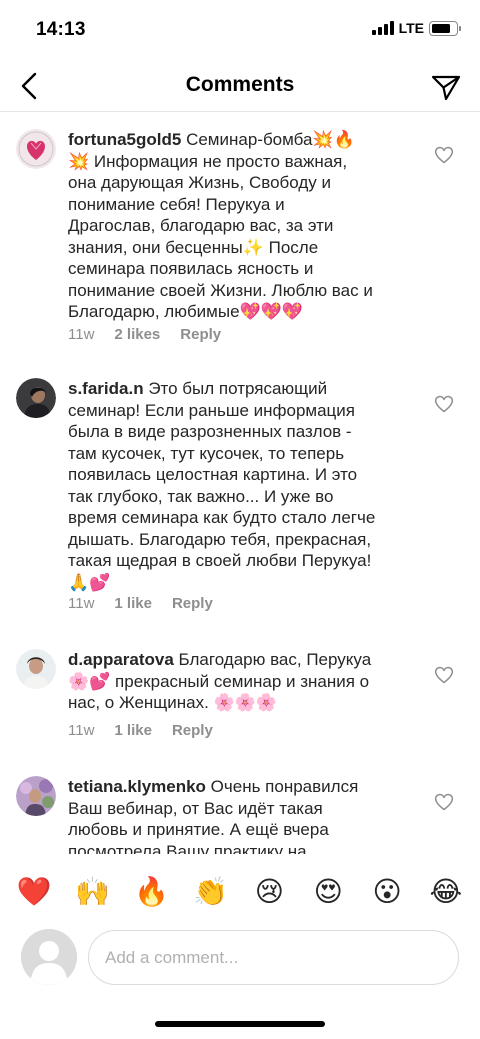 The image size is (480, 1039). I want to click on emoji-bar: ❤️ 🙌 🔥 👏 😢 😍 😮 😂, so click(240, 891).